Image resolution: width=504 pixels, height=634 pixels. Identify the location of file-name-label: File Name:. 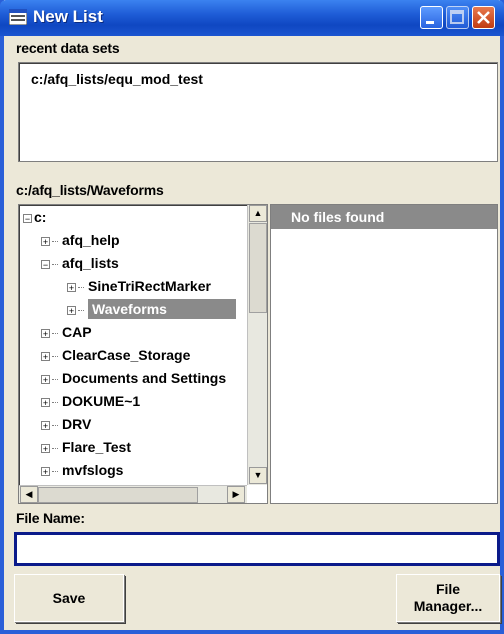
(50, 518).